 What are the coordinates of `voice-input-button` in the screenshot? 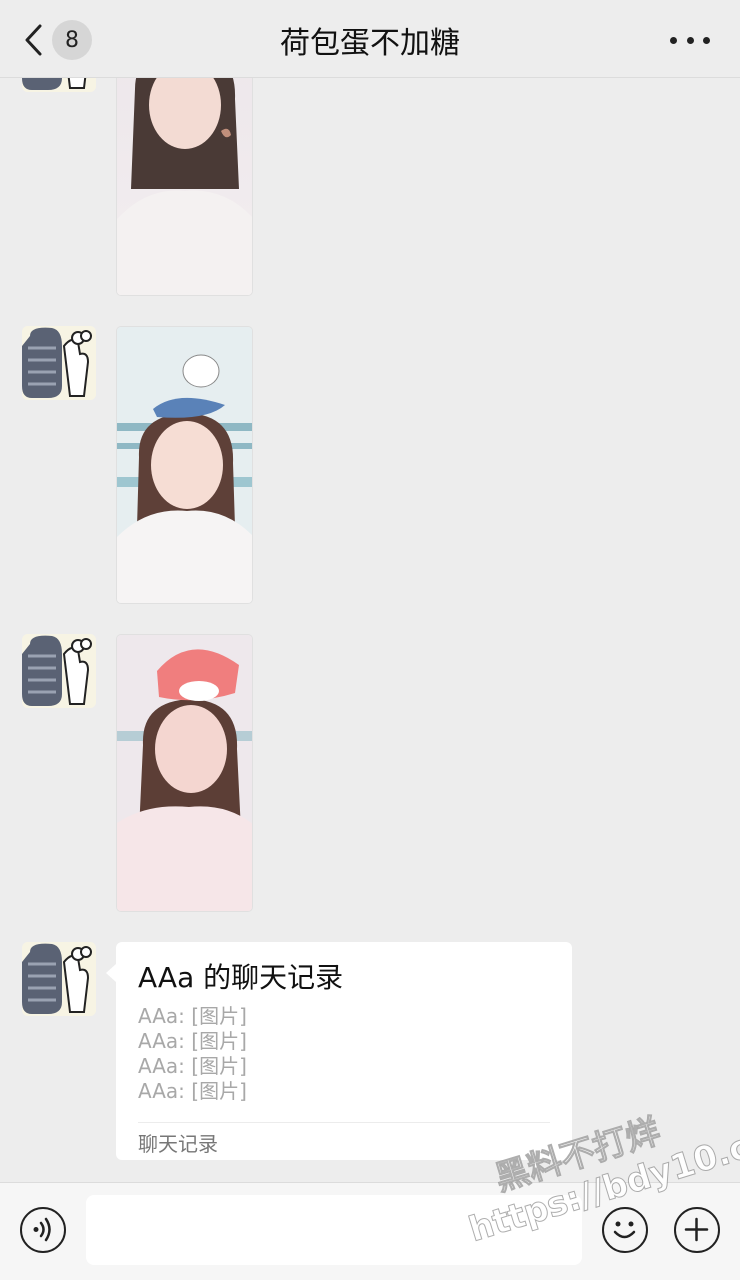 It's located at (43, 1230).